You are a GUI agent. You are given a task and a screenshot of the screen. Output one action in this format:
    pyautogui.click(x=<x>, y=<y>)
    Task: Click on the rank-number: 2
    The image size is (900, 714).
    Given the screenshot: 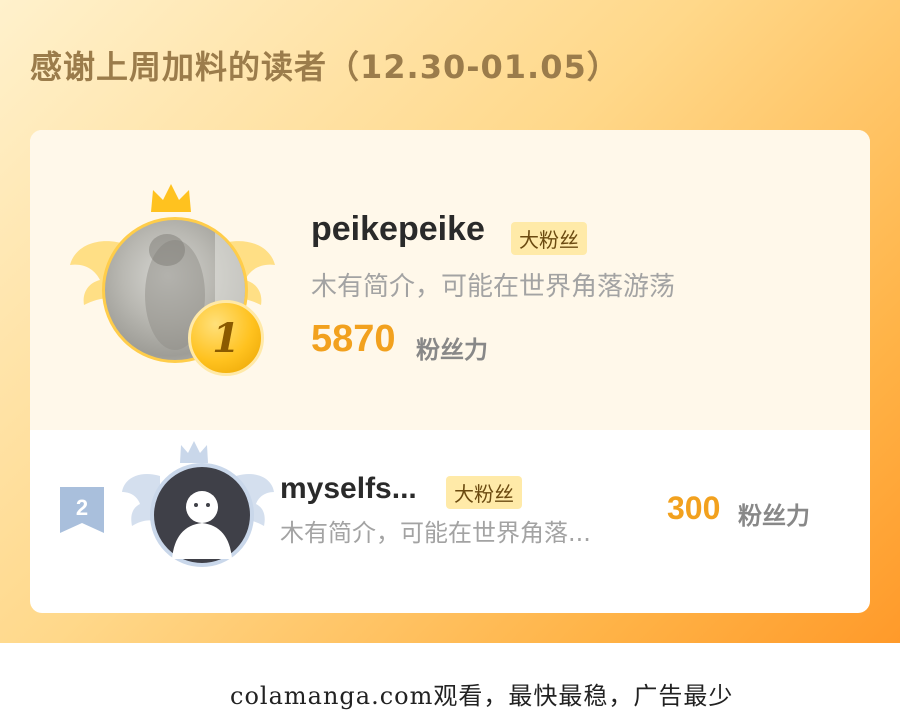 What is the action you would take?
    pyautogui.click(x=82, y=507)
    